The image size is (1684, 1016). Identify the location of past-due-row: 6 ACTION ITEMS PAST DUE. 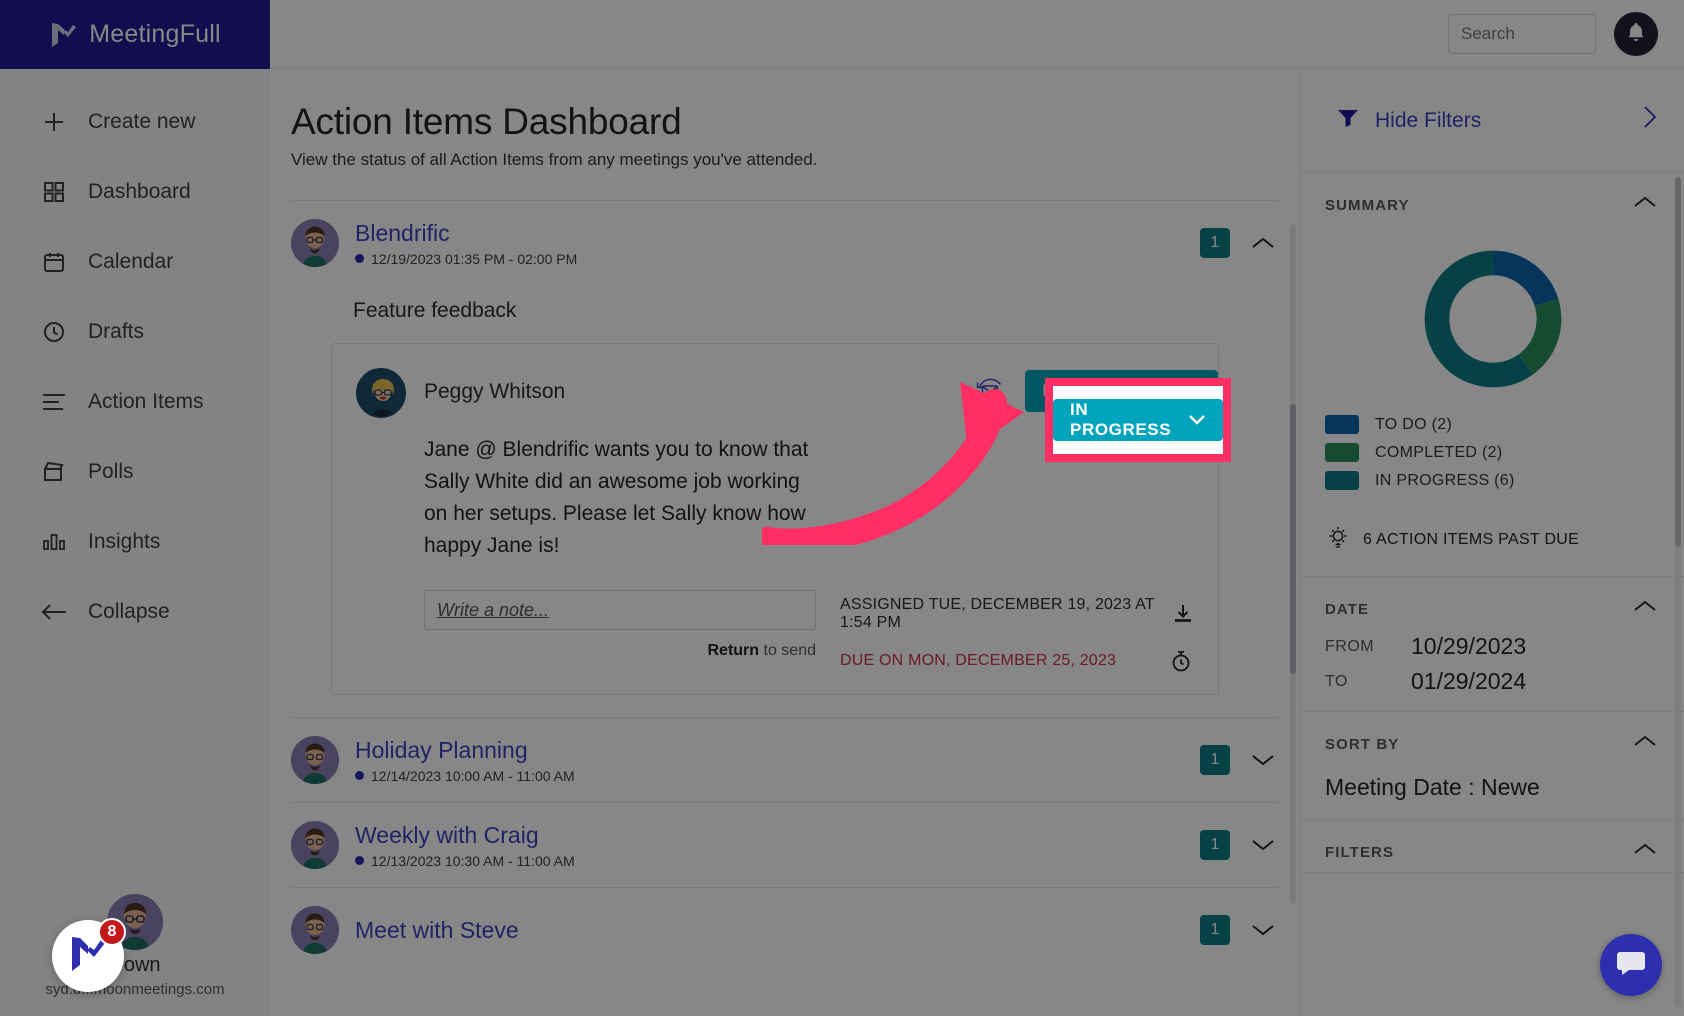
(1492, 543).